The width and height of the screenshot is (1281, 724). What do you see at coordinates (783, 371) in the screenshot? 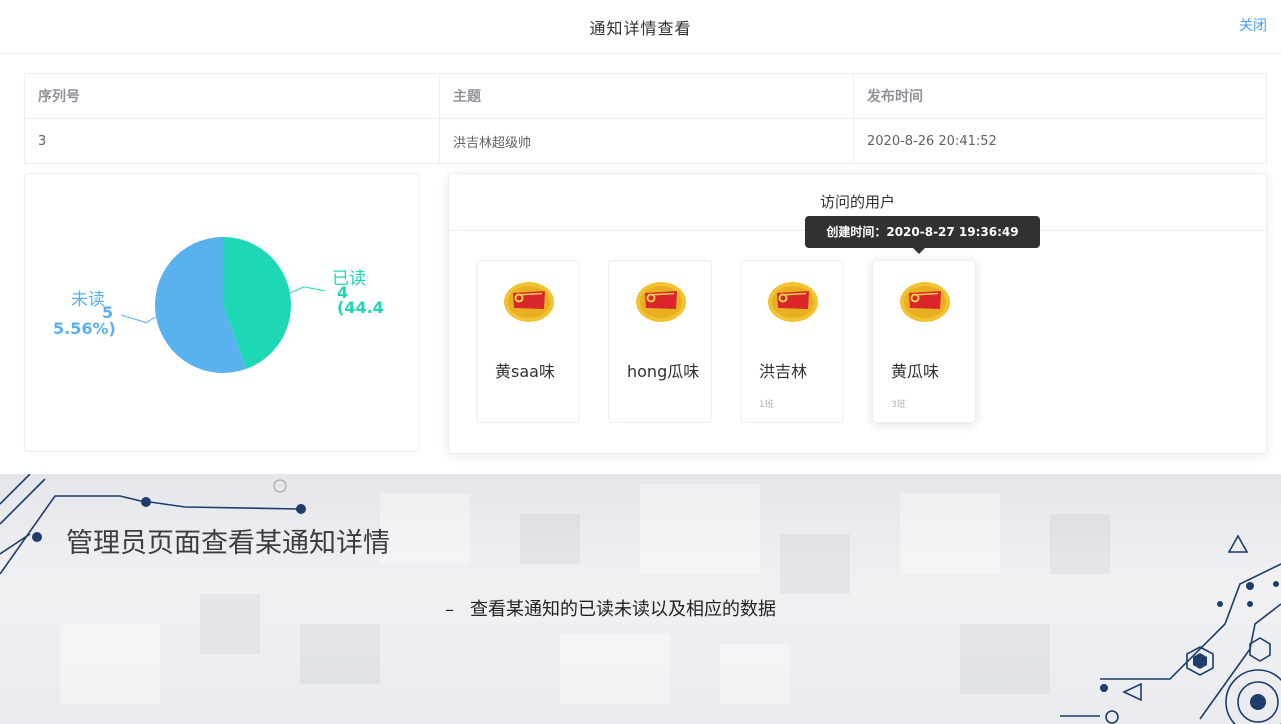
I see `user-name: 洪吉林` at bounding box center [783, 371].